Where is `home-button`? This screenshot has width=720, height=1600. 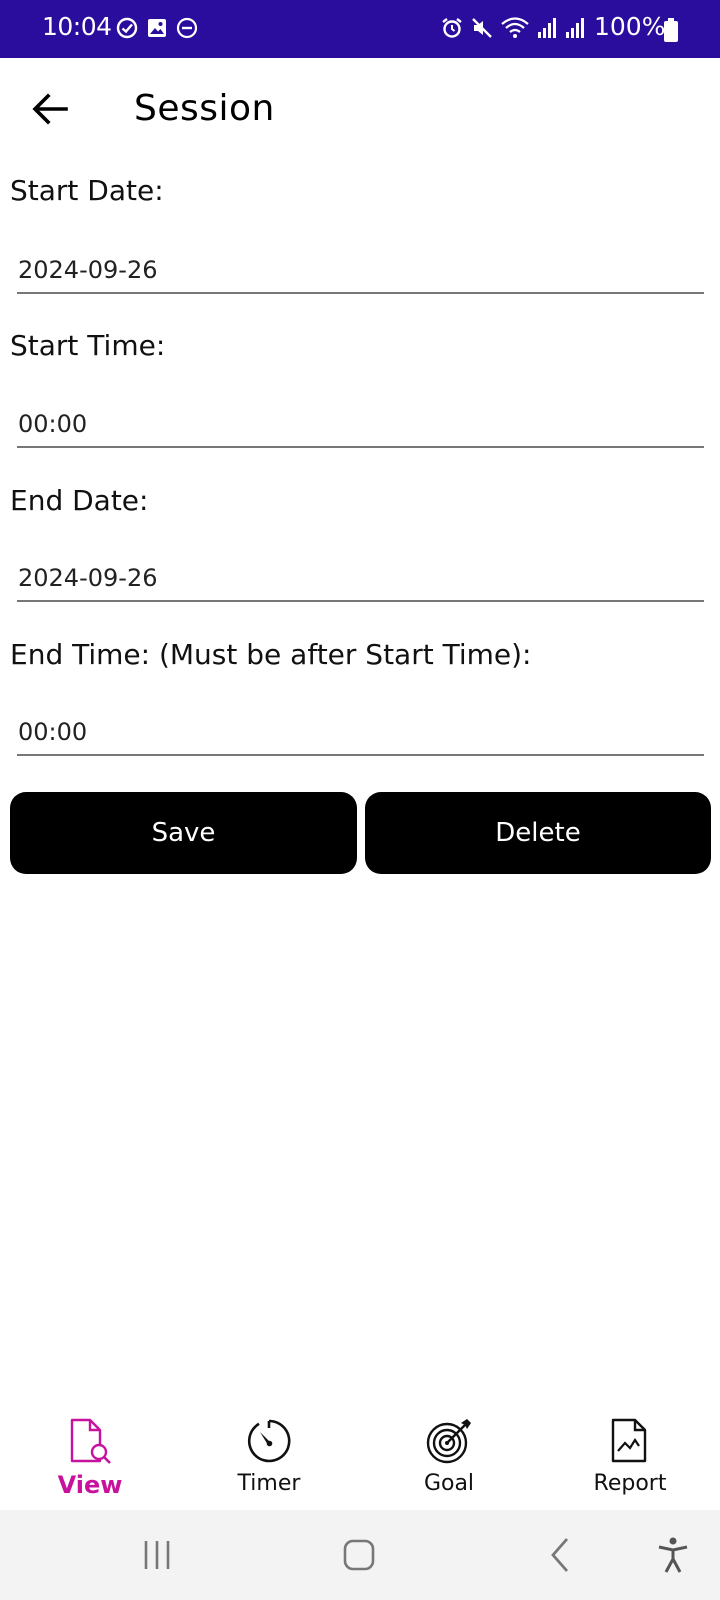
home-button is located at coordinates (359, 1555).